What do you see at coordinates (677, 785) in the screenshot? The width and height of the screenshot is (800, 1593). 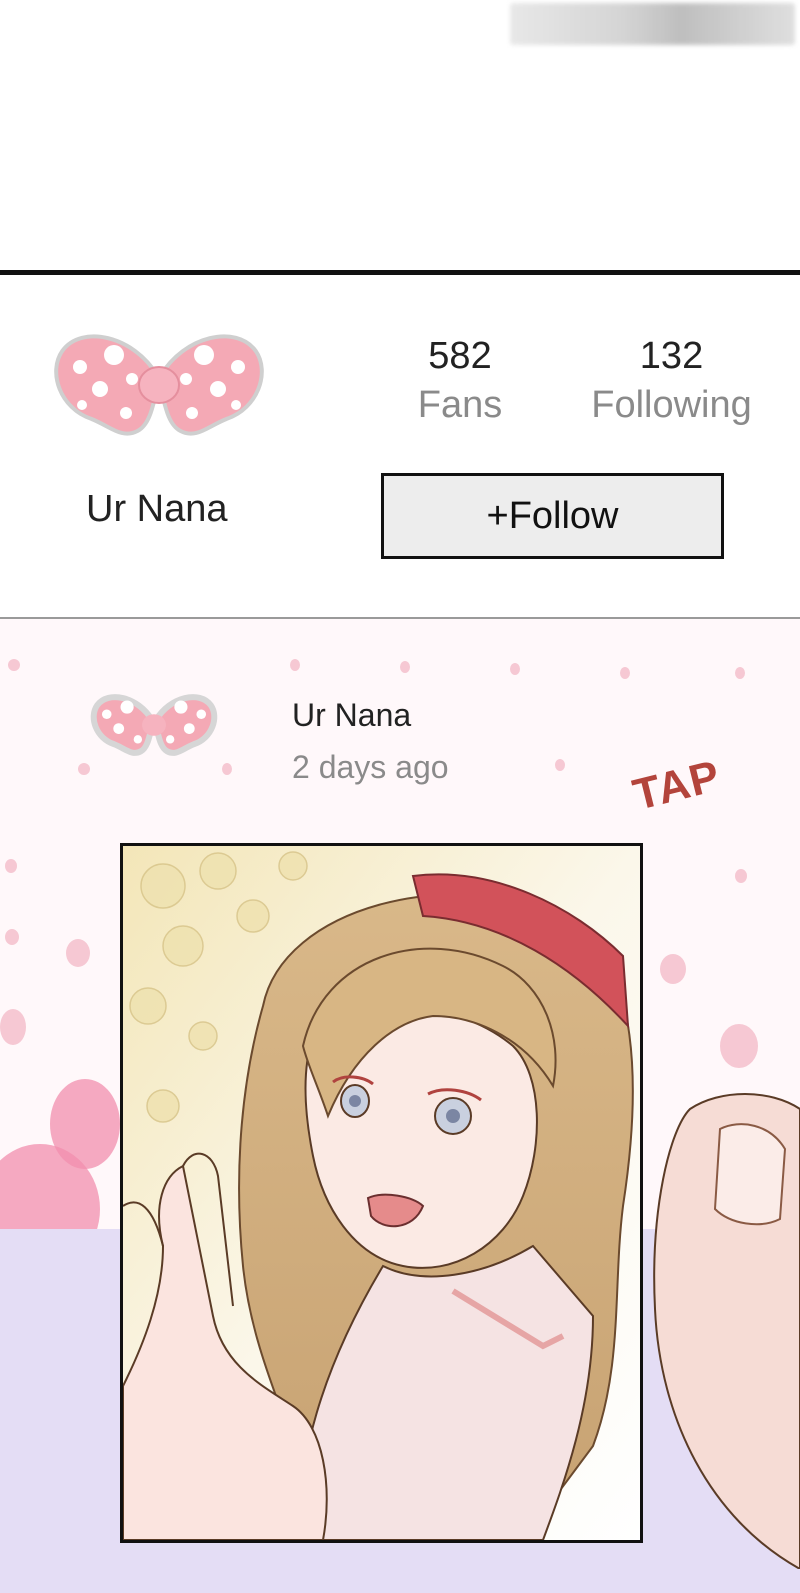 I see `tap-sound-effect: TAP` at bounding box center [677, 785].